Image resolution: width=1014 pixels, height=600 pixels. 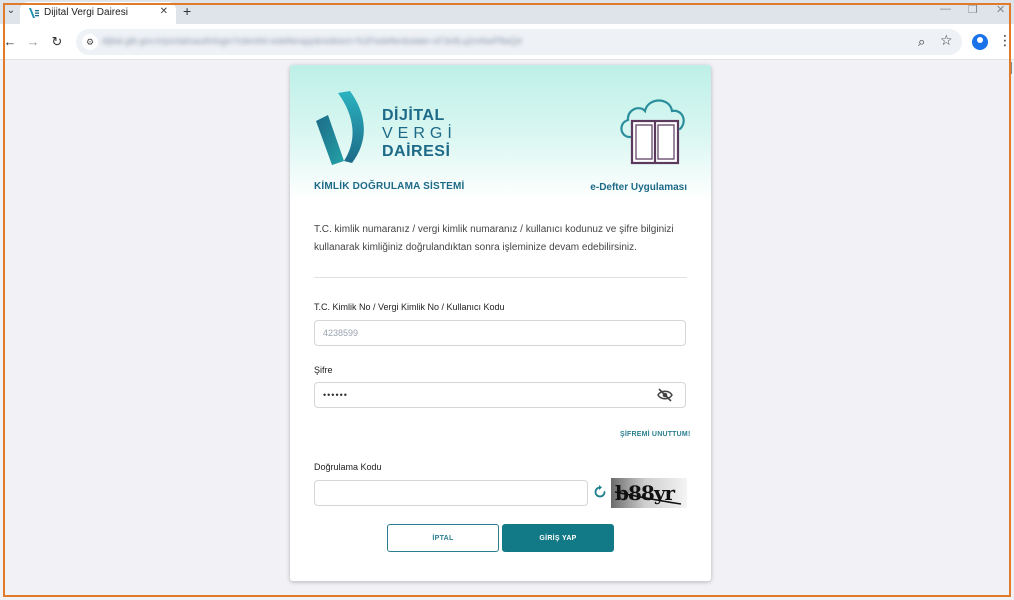 I want to click on divider, so click(x=500, y=277).